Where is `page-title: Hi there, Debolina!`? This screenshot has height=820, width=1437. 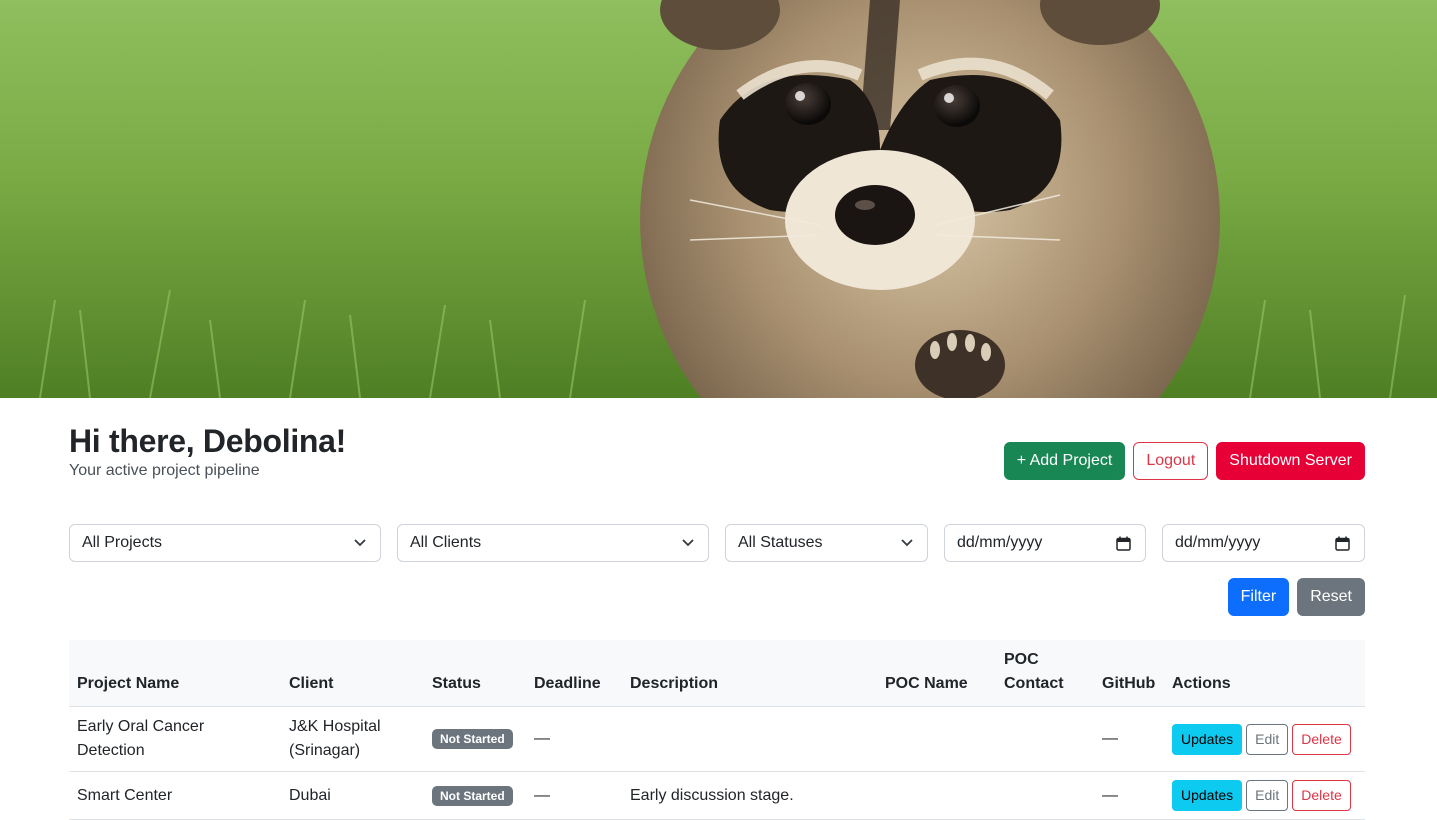 page-title: Hi there, Debolina! is located at coordinates (208, 441).